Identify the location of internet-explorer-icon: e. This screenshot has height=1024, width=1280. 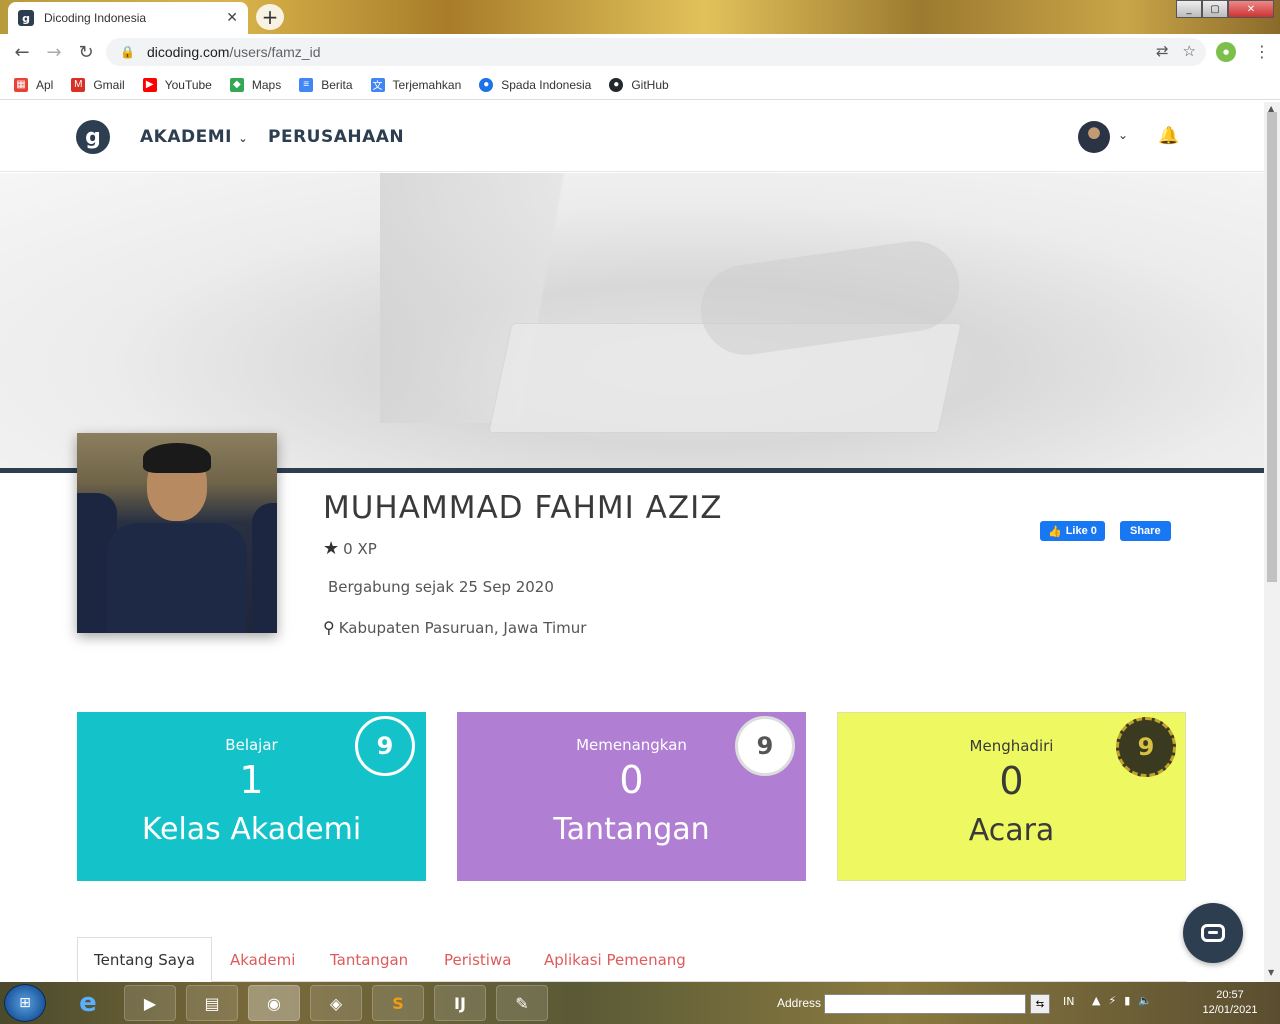
(88, 1003).